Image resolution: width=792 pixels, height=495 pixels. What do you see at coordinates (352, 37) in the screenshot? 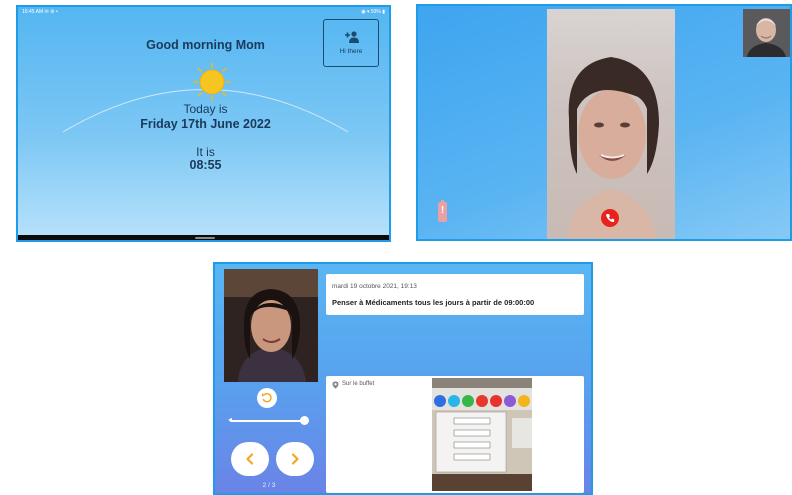
I see `people-icon` at bounding box center [352, 37].